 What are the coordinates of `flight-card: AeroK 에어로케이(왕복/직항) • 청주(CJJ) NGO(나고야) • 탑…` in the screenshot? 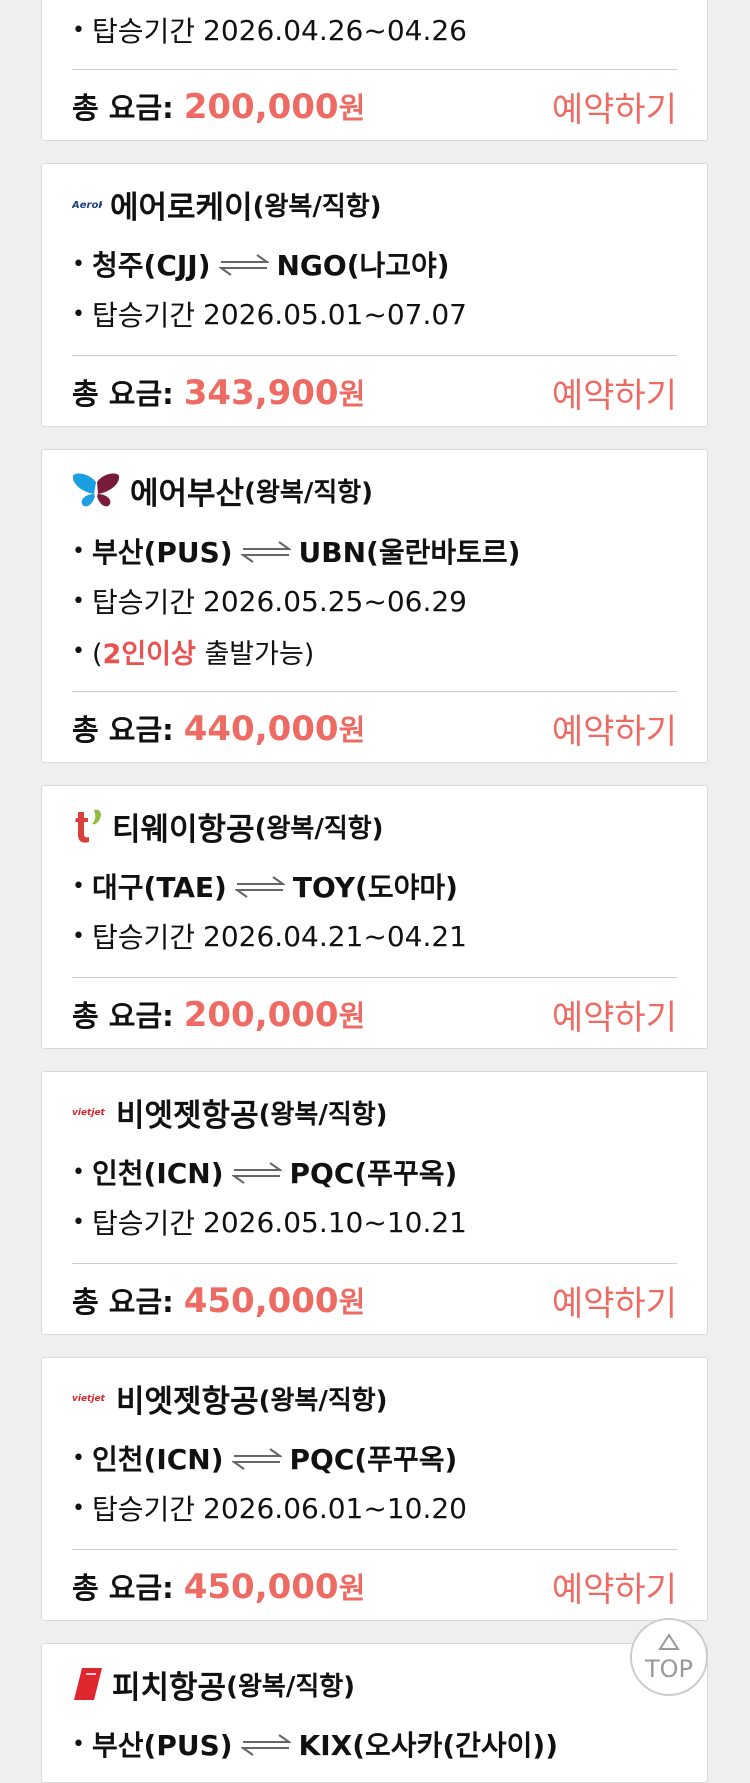 It's located at (374, 295).